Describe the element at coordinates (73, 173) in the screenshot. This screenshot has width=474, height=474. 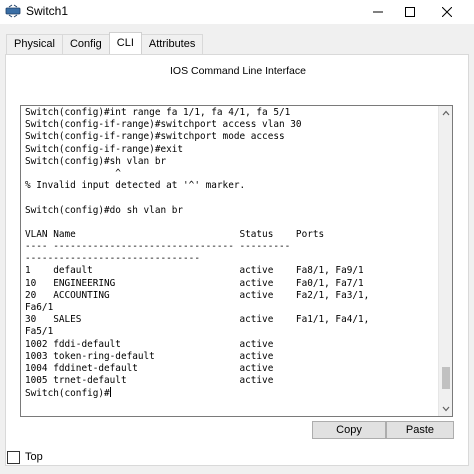
I see `terminal-line: ^` at that location.